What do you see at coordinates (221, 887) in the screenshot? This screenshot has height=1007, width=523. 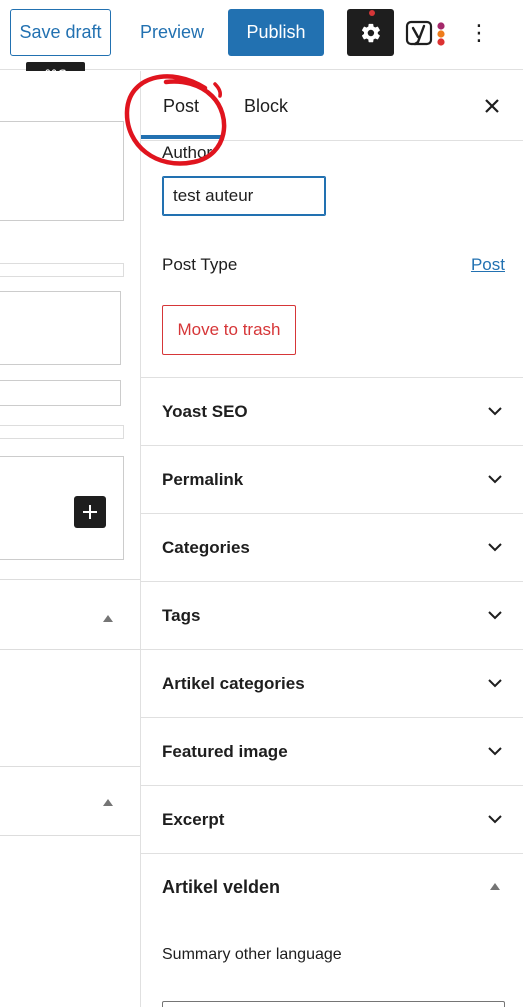 I see `panel-title: Artikel velden` at bounding box center [221, 887].